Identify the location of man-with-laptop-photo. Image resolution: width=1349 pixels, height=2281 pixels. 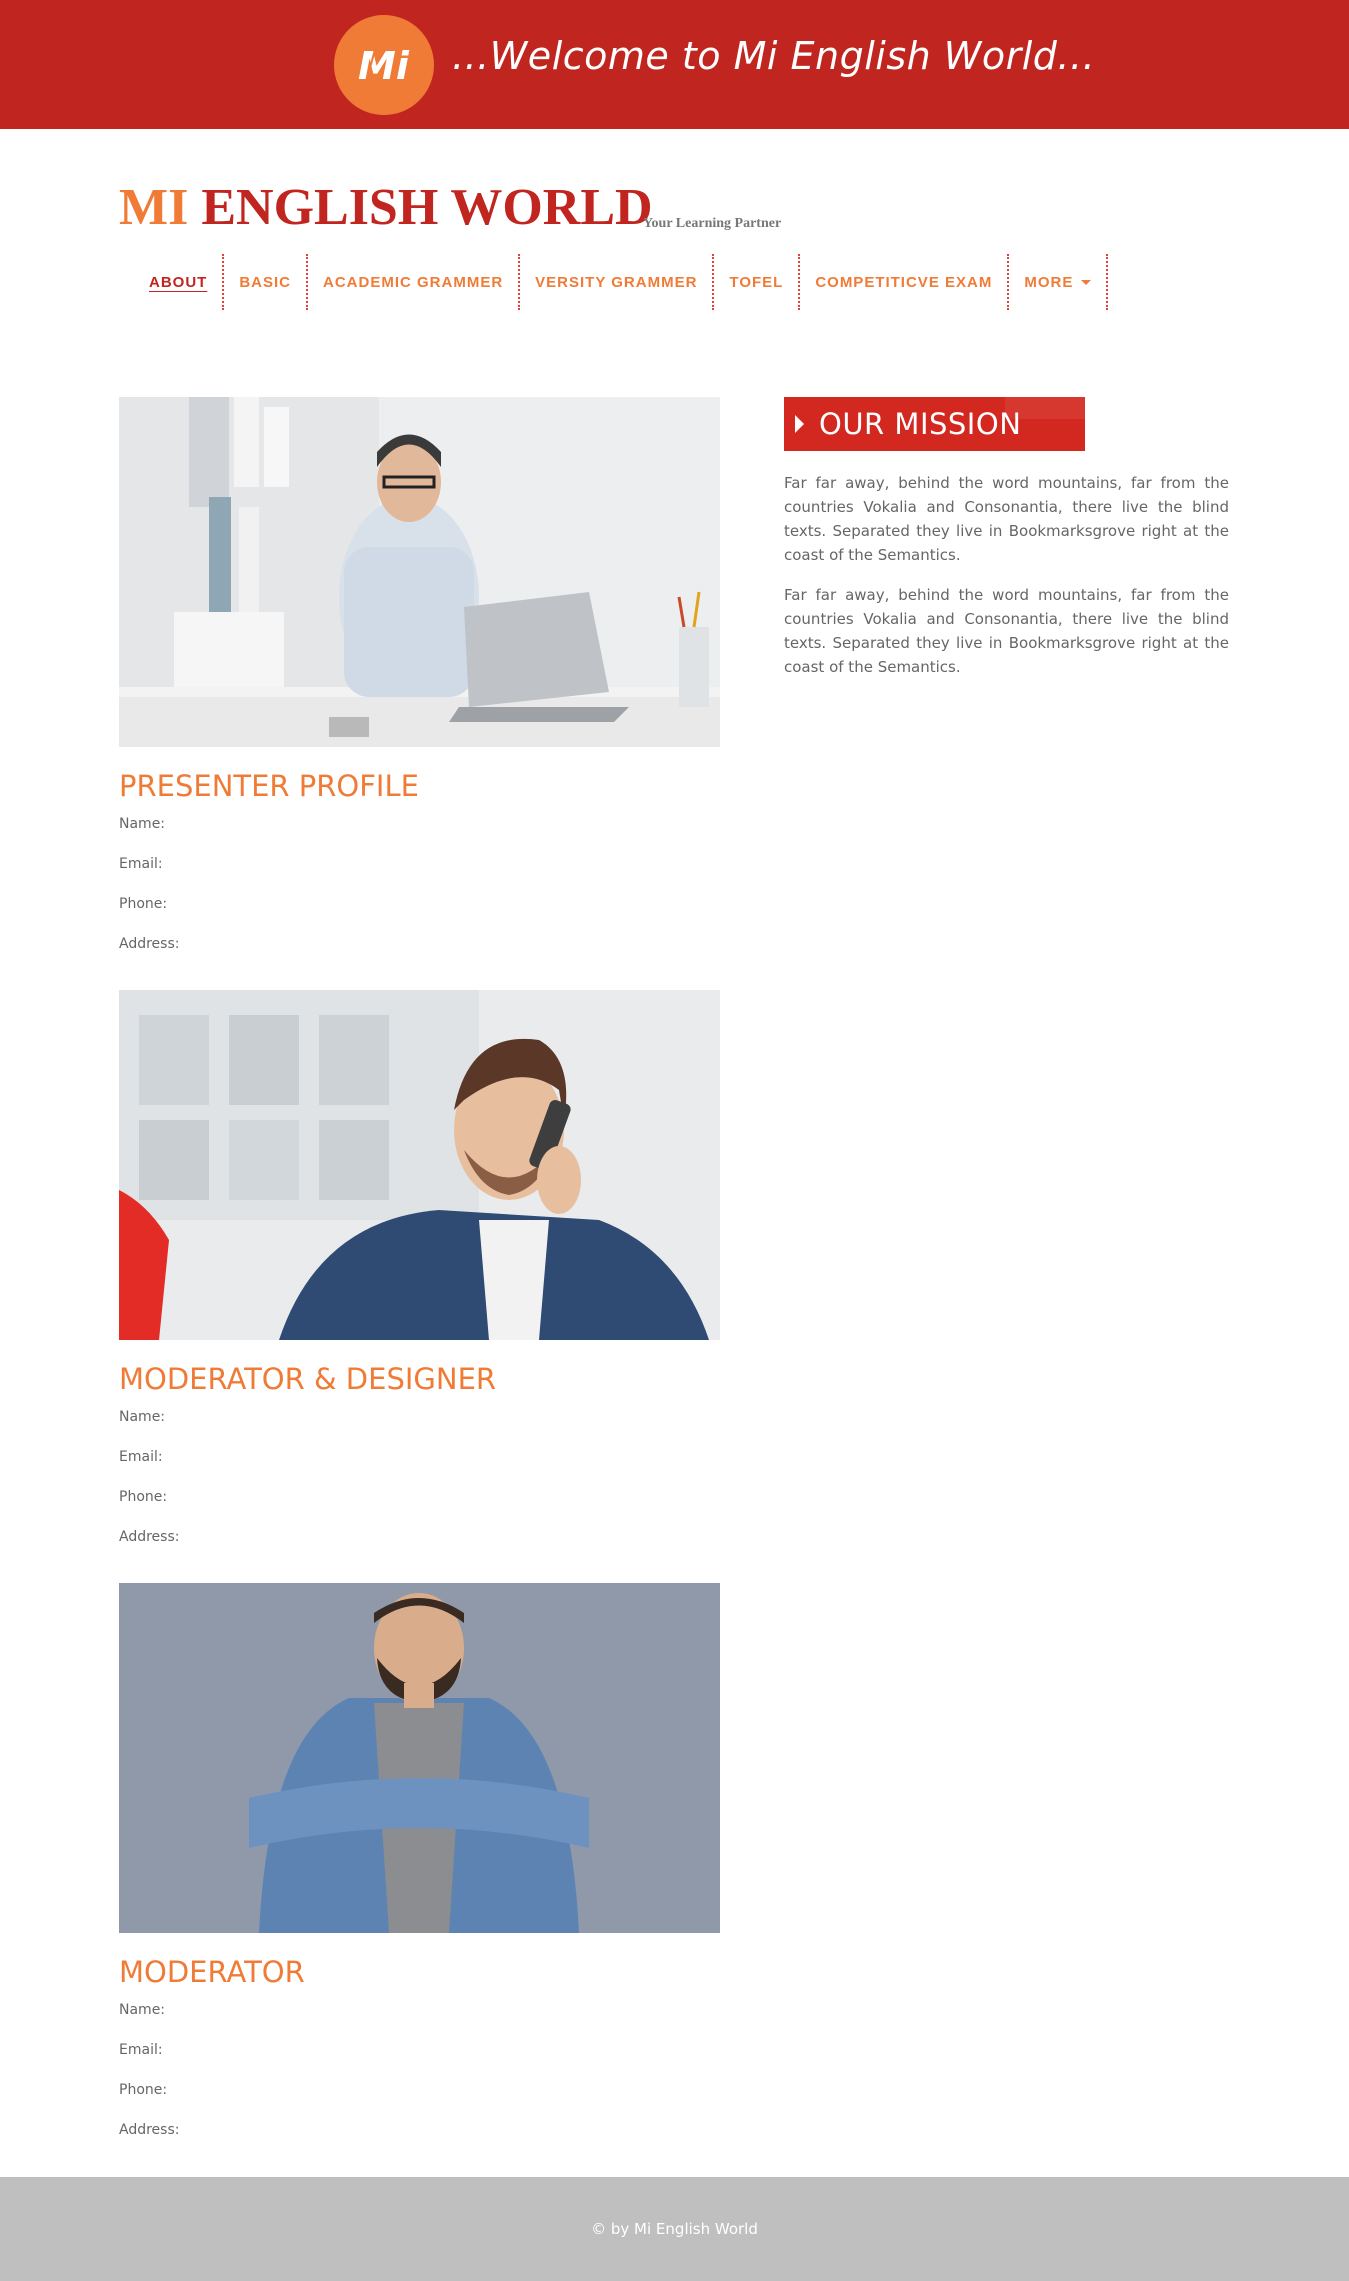
(419, 572).